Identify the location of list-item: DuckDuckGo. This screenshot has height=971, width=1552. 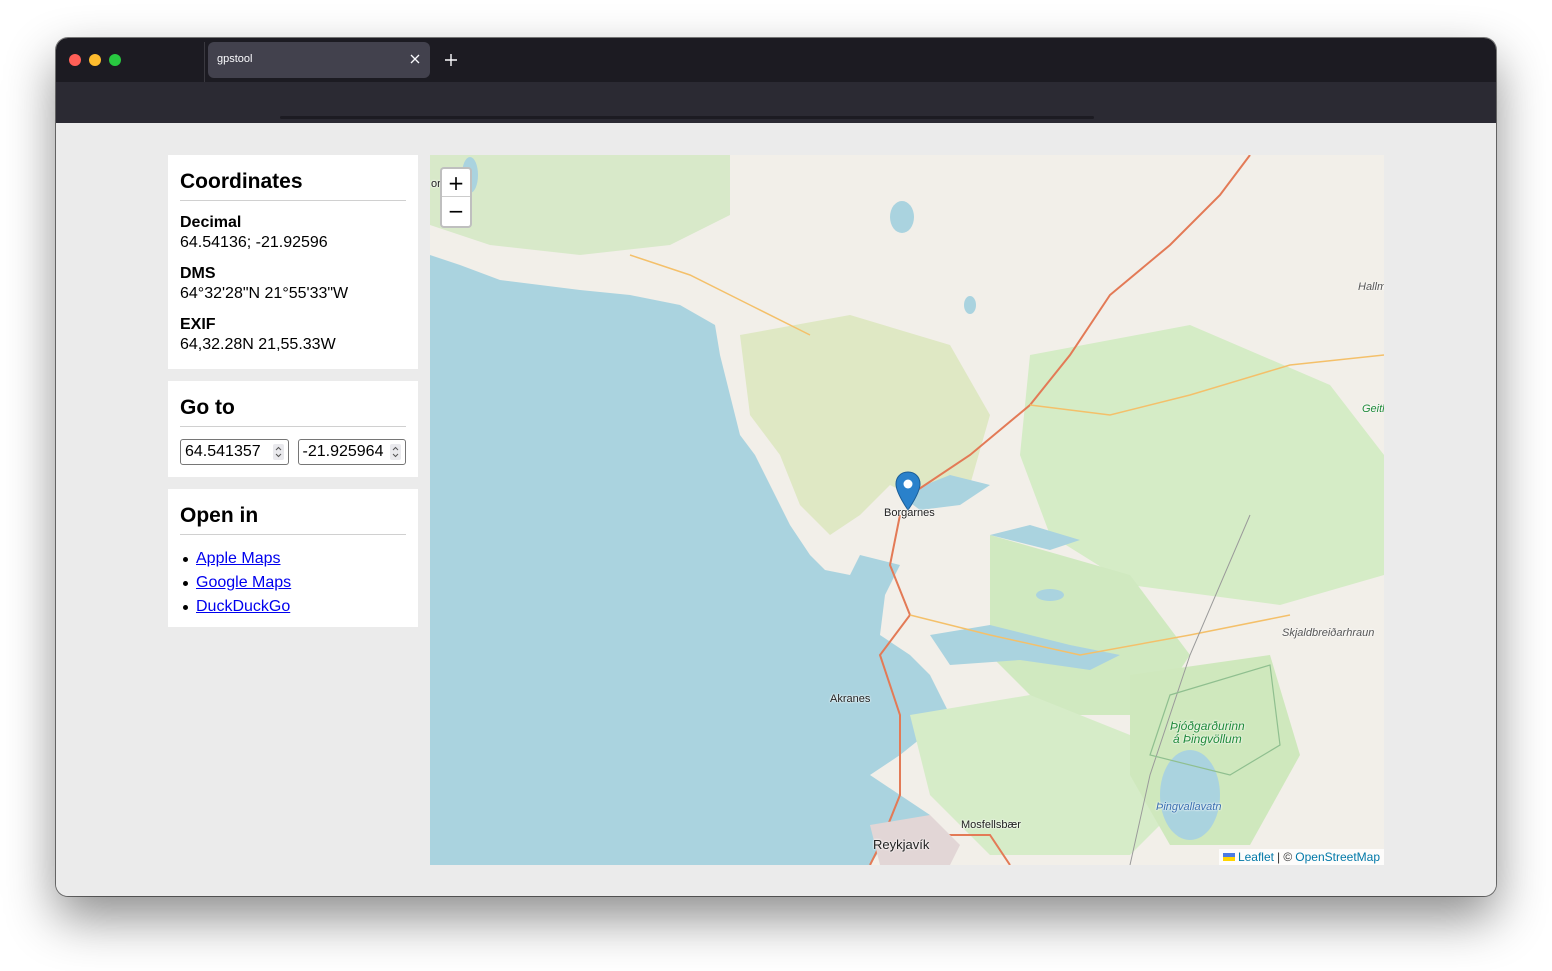
(293, 607).